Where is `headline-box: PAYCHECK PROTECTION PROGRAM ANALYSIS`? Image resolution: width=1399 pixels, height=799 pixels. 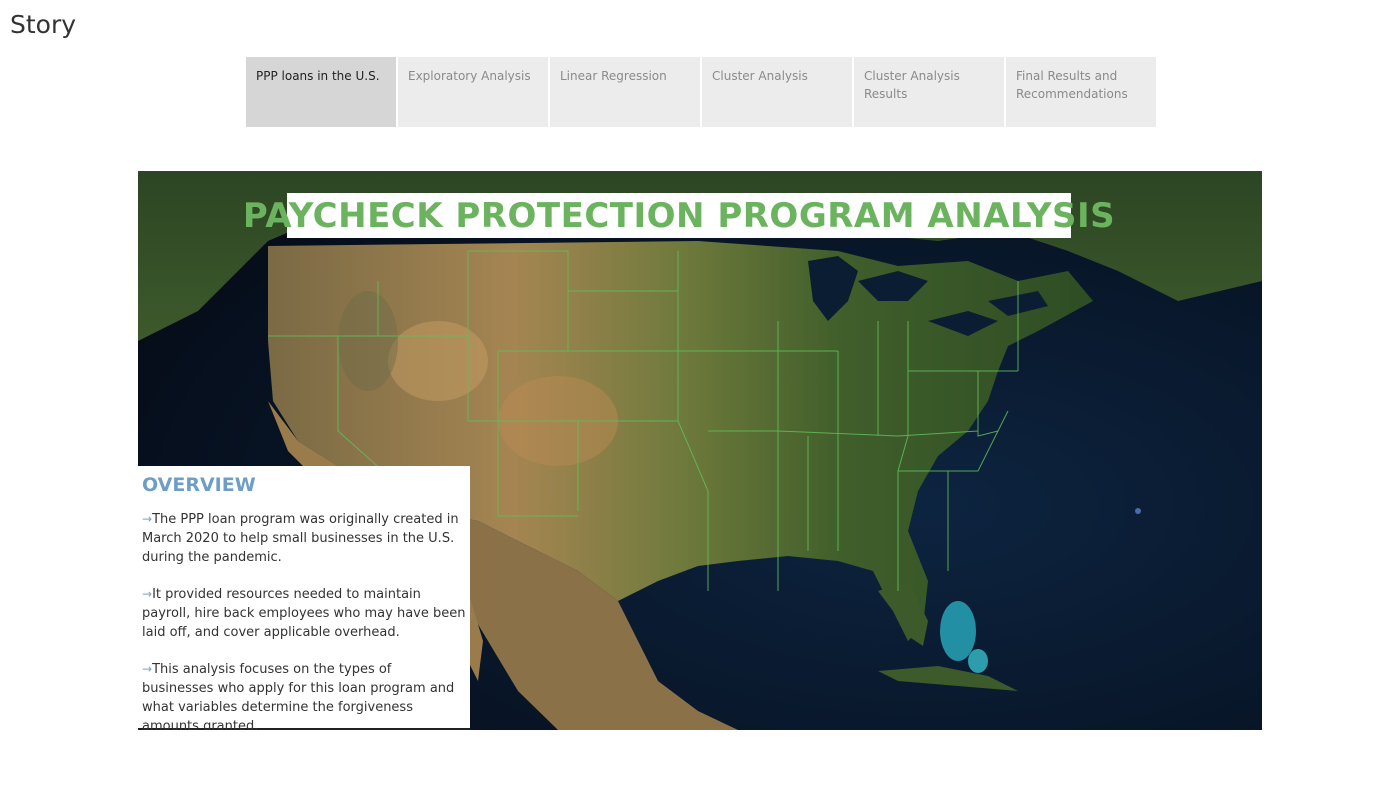
headline-box: PAYCHECK PROTECTION PROGRAM ANALYSIS is located at coordinates (679, 215).